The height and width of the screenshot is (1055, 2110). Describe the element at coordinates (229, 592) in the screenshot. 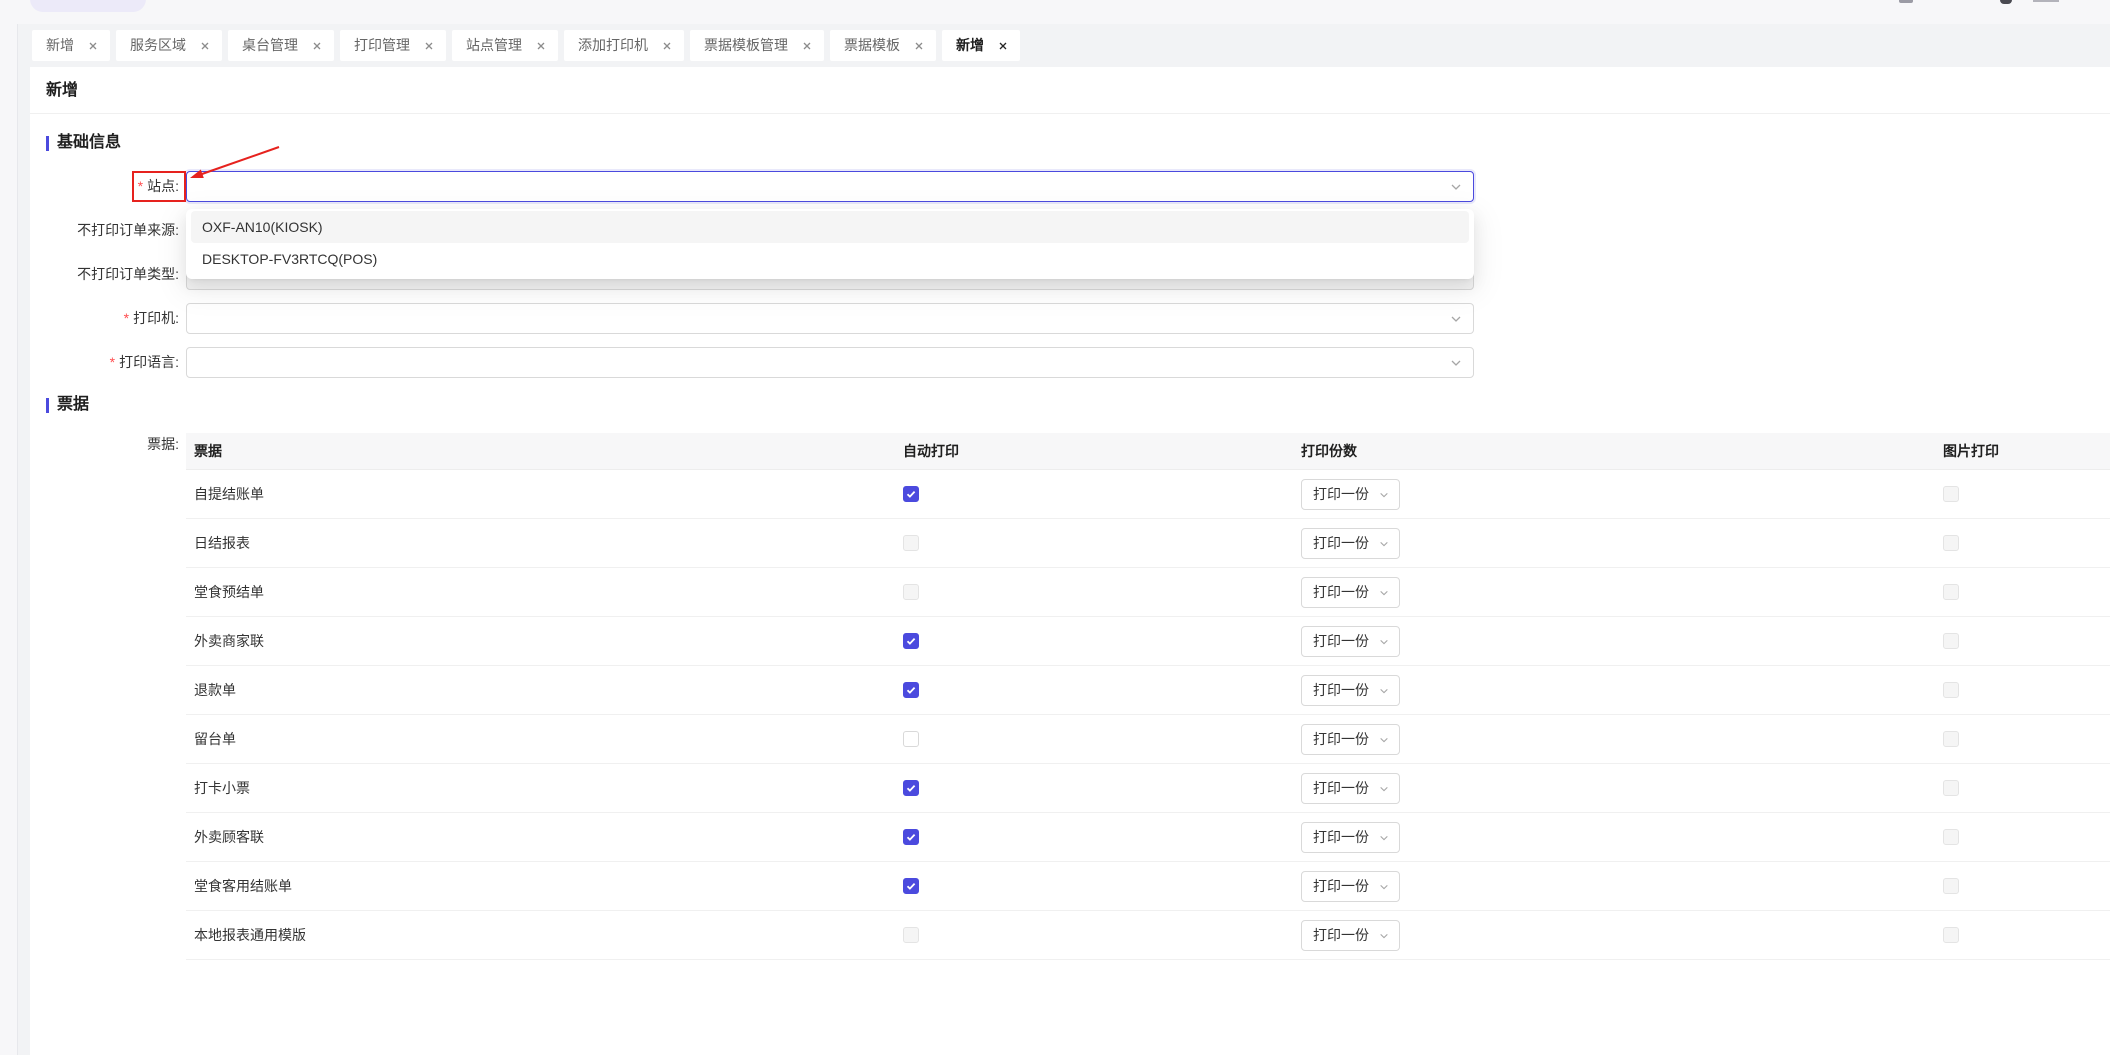

I see `ticket-name: 堂食预结单` at that location.